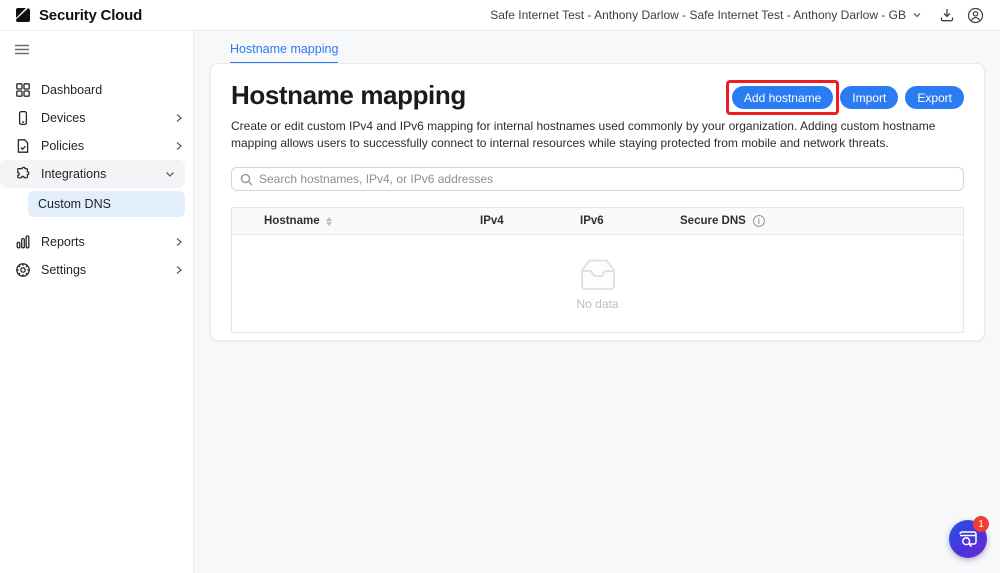 The height and width of the screenshot is (573, 1000). What do you see at coordinates (63, 242) in the screenshot?
I see `sidebar-item-label: Reports` at bounding box center [63, 242].